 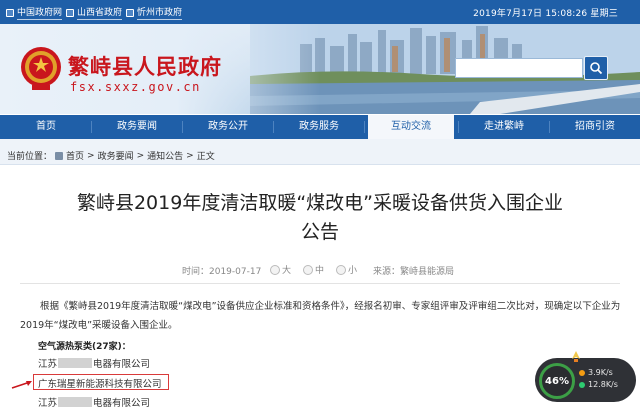 I want to click on highlight-box, so click(x=101, y=382).